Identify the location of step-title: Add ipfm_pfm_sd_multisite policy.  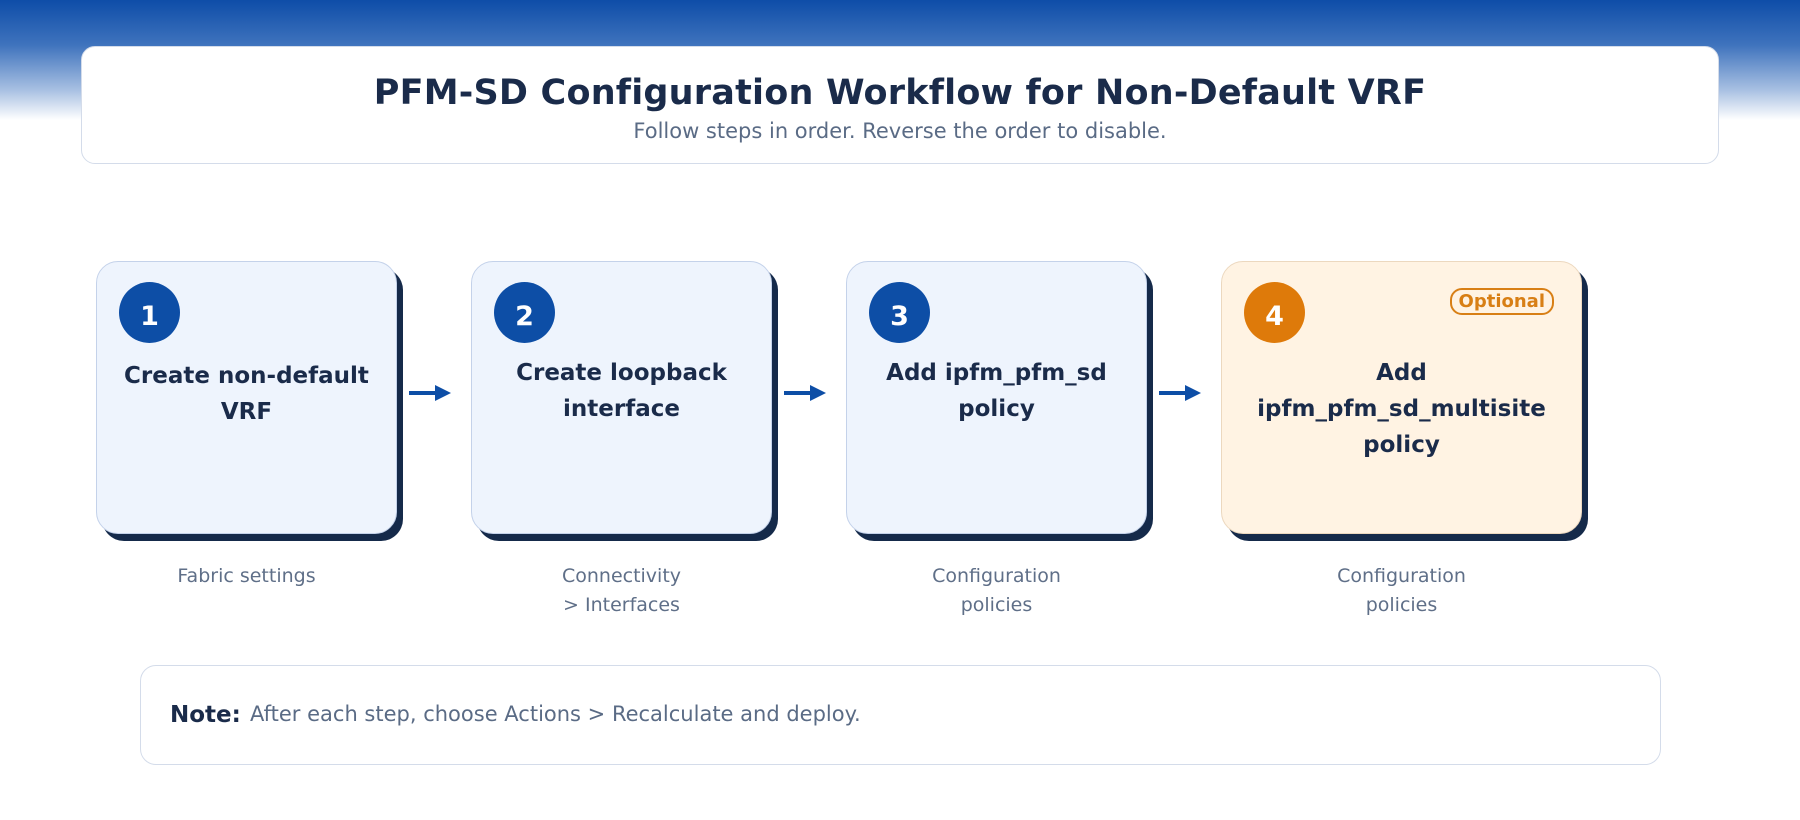
(1401, 409).